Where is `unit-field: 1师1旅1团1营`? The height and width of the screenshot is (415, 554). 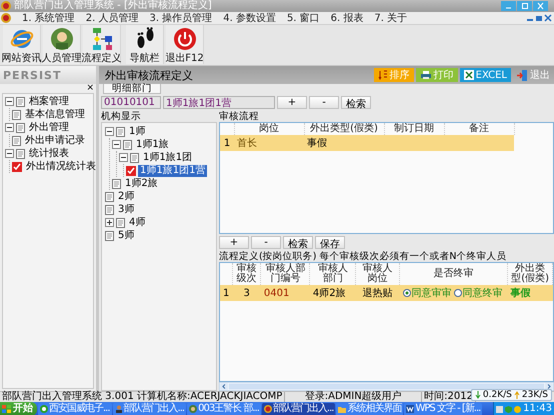
unit-field: 1师1旅1团1营 is located at coordinates (219, 102).